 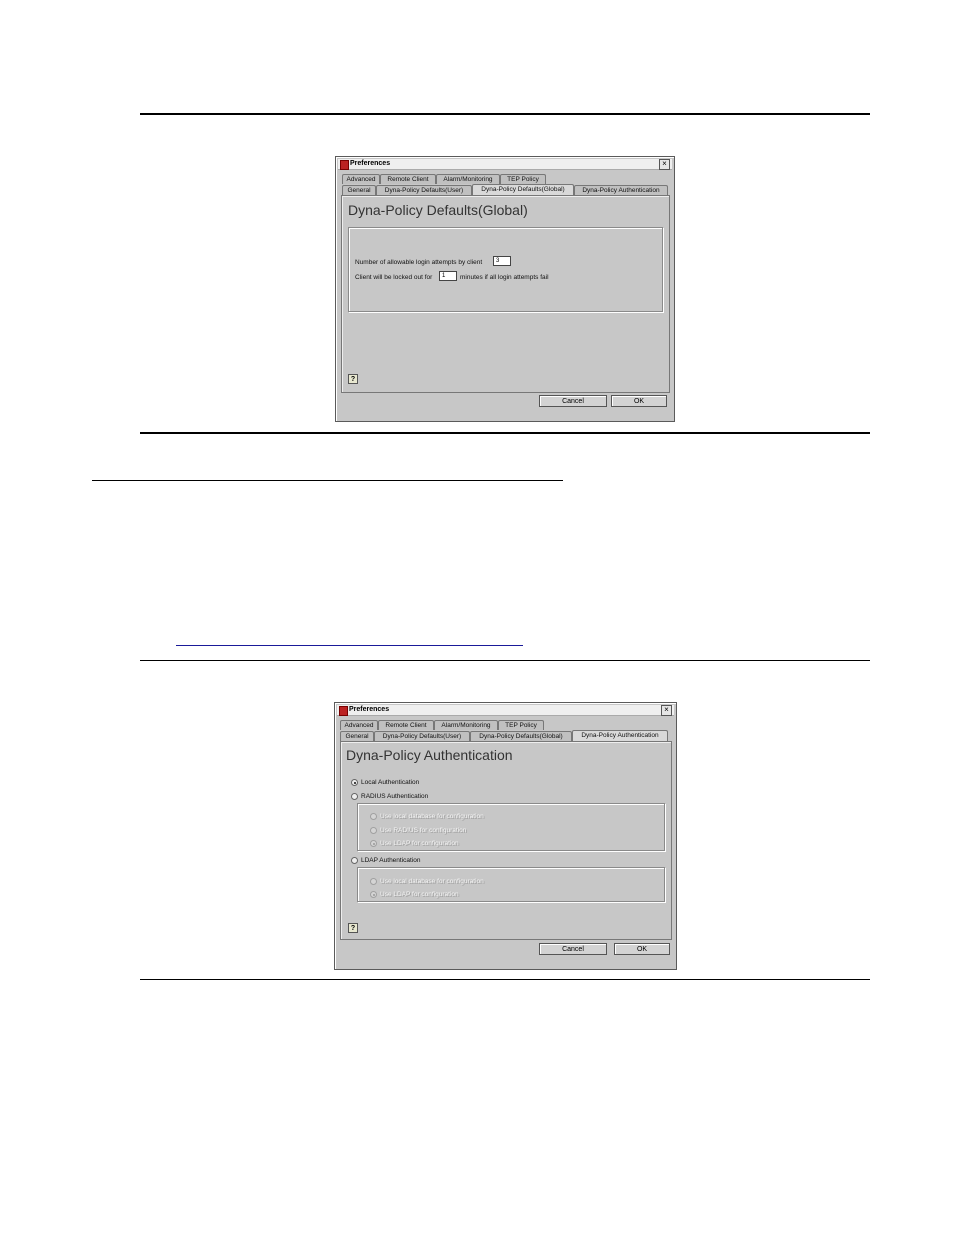 What do you see at coordinates (394, 796) in the screenshot?
I see `radius-auth-label: RADIUS Authentication` at bounding box center [394, 796].